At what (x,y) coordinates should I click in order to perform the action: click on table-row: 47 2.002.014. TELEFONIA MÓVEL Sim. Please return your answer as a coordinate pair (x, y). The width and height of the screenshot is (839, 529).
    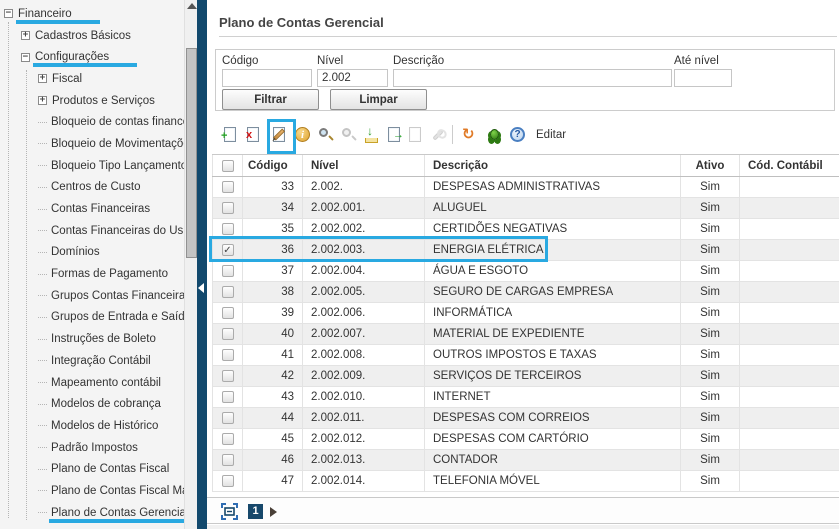
    Looking at the image, I should click on (525, 481).